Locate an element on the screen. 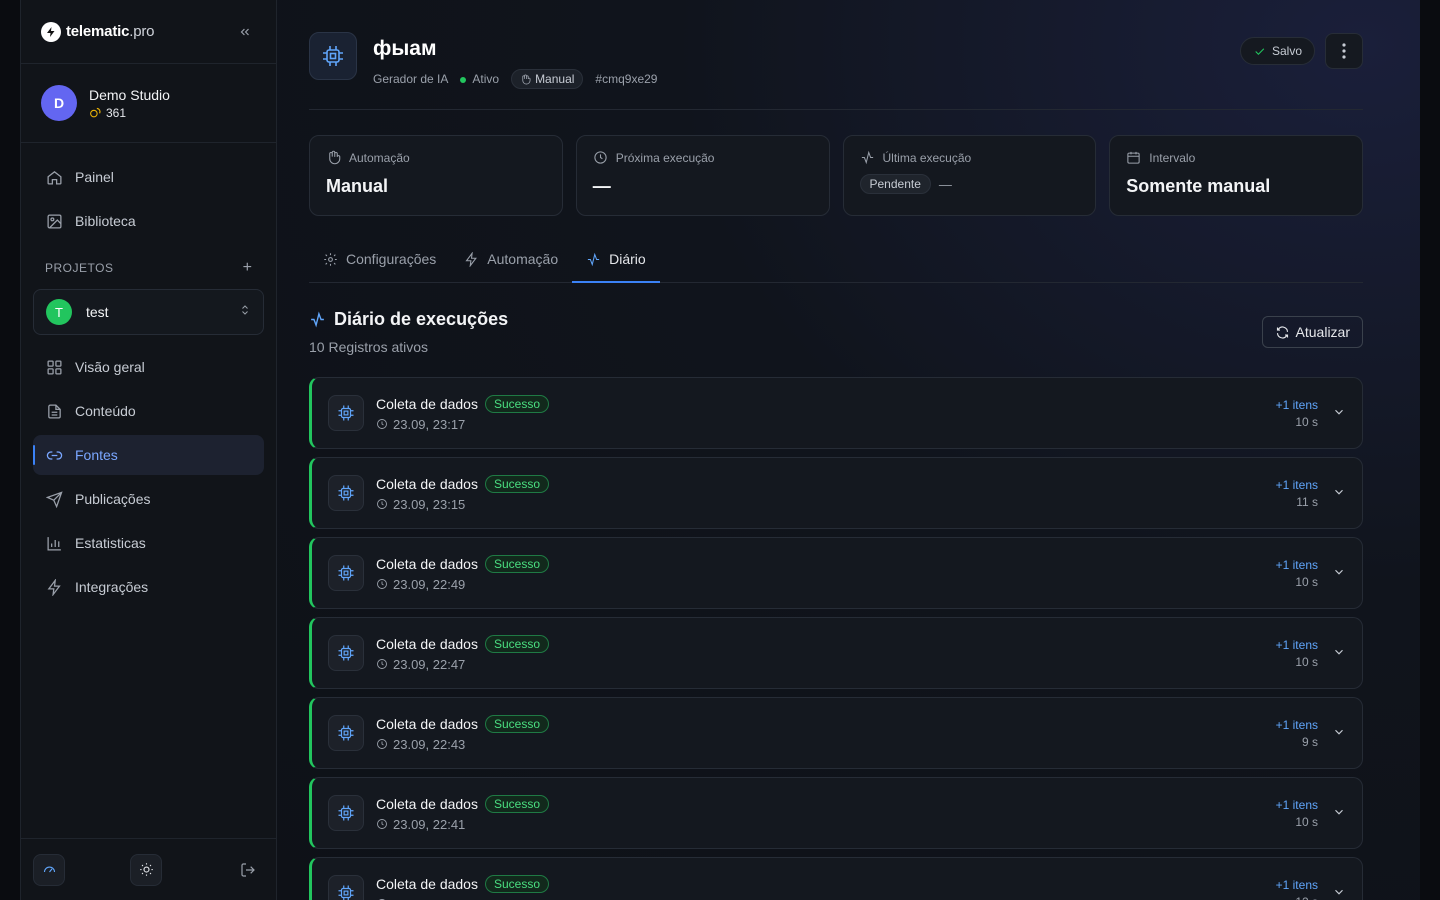 The width and height of the screenshot is (1440, 900). tab-automacao: Automação is located at coordinates (511, 259).